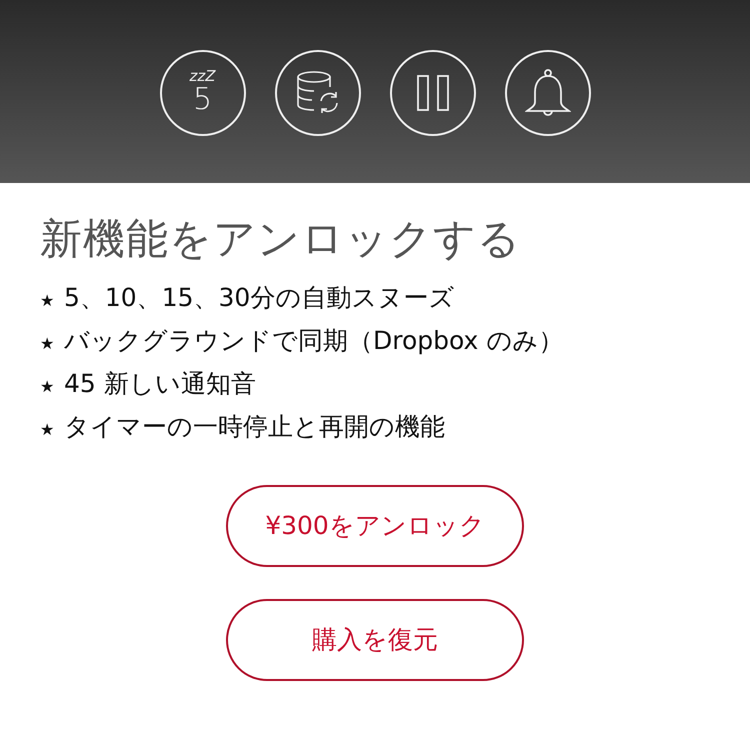 The image size is (750, 750). What do you see at coordinates (547, 93) in the screenshot?
I see `bell-icon` at bounding box center [547, 93].